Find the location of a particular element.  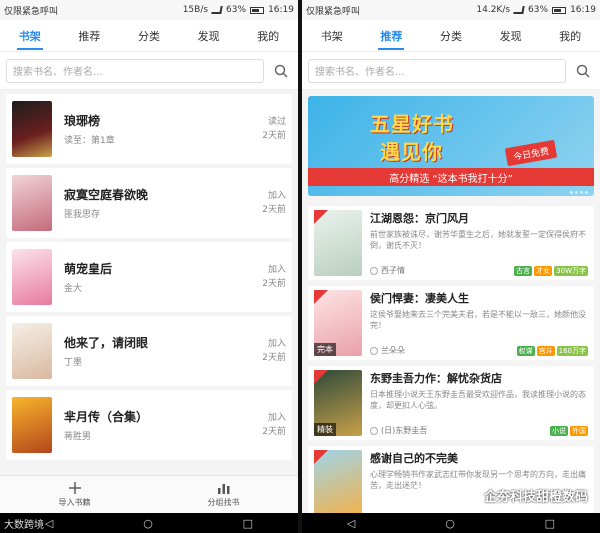

book-author: 丁墨 is located at coordinates (73, 363).